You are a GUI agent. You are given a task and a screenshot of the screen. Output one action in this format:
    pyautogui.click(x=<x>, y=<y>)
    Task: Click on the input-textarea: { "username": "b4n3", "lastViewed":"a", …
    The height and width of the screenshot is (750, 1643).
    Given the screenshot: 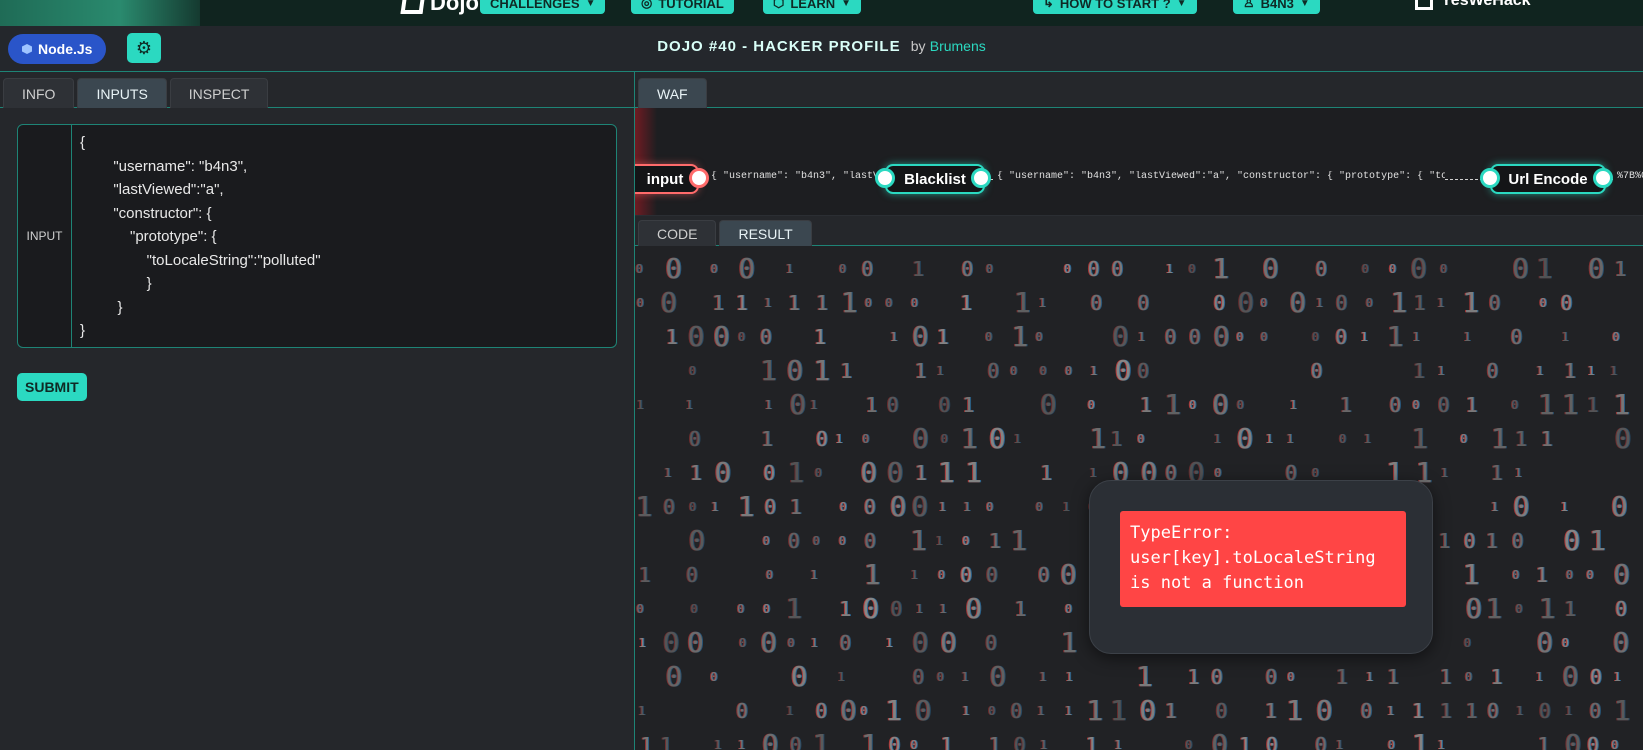 What is the action you would take?
    pyautogui.click(x=344, y=236)
    